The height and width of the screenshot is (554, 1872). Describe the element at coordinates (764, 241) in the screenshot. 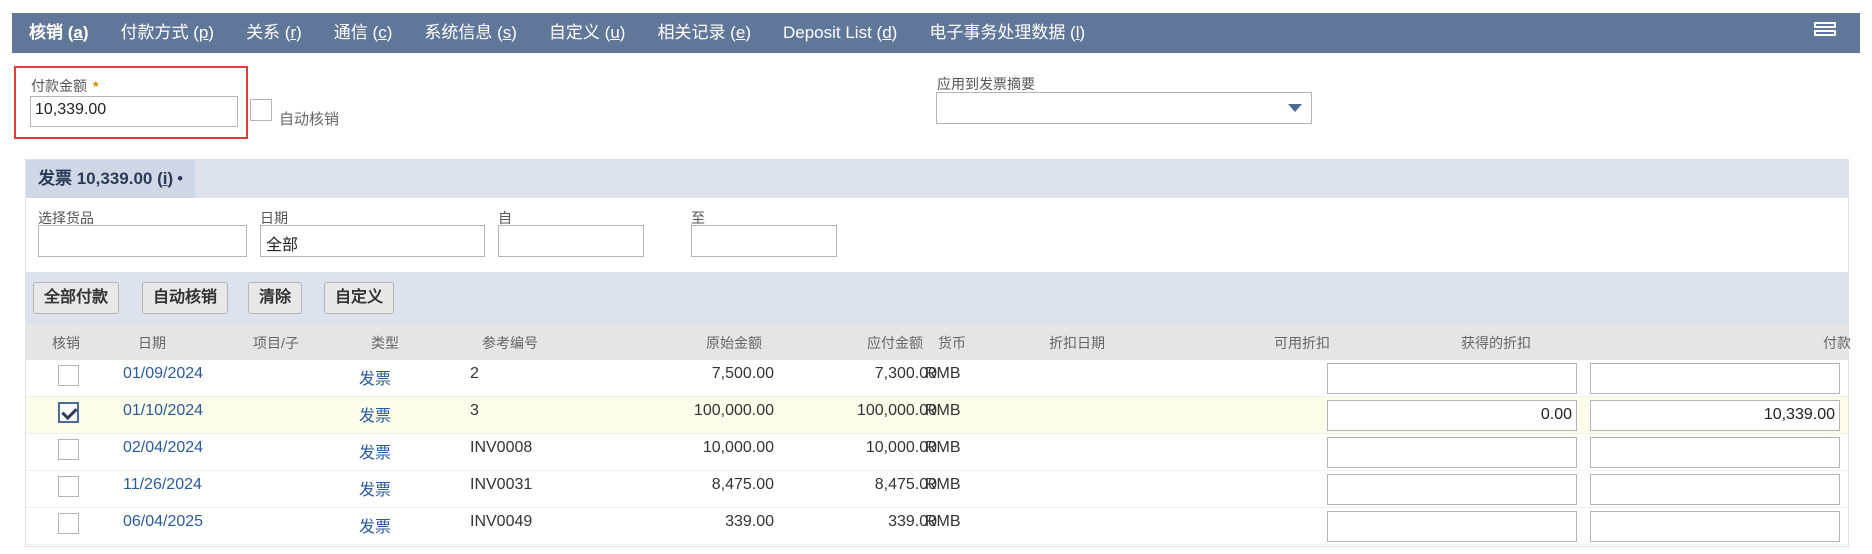

I see `to-date-input` at that location.